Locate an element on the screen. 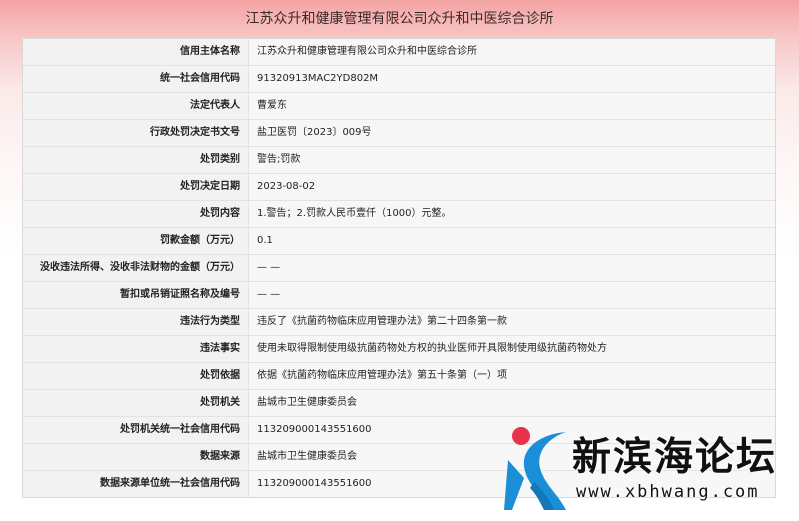  table-row: 处罚机关 盐城市卫生健康委员会 is located at coordinates (399, 403).